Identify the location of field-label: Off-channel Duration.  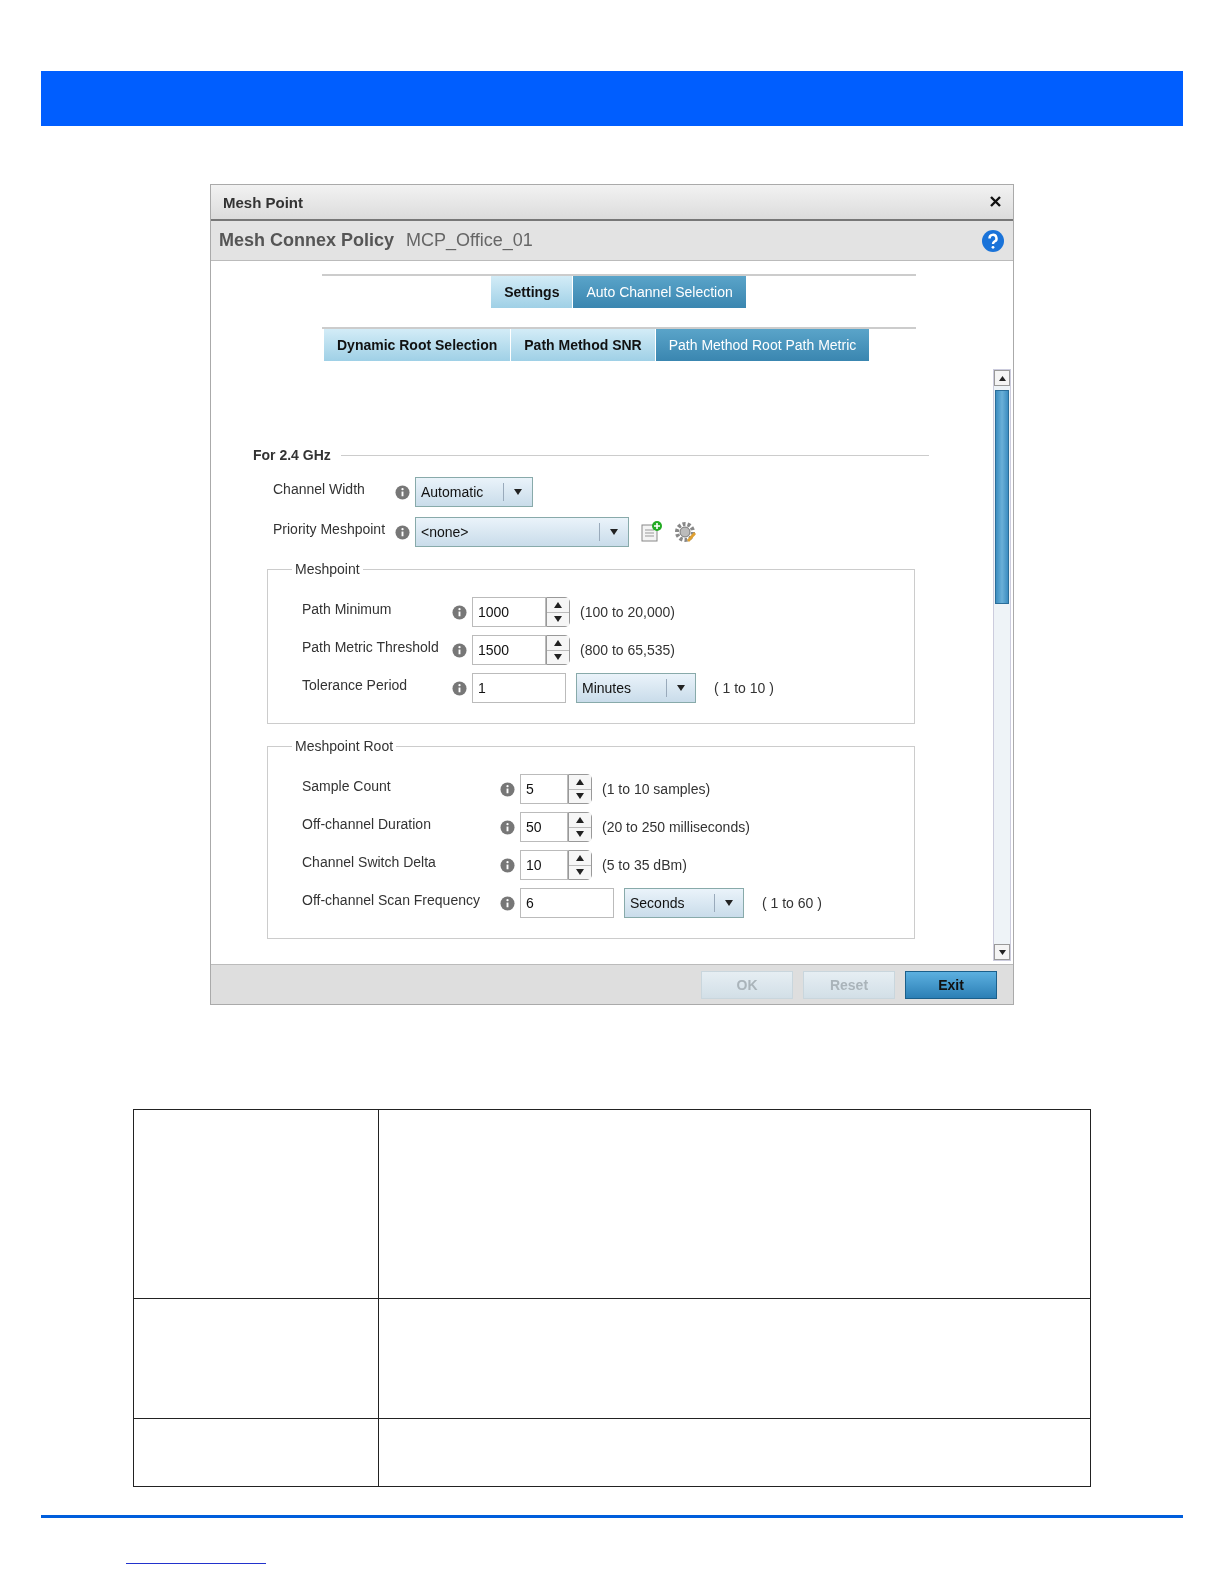
(367, 823).